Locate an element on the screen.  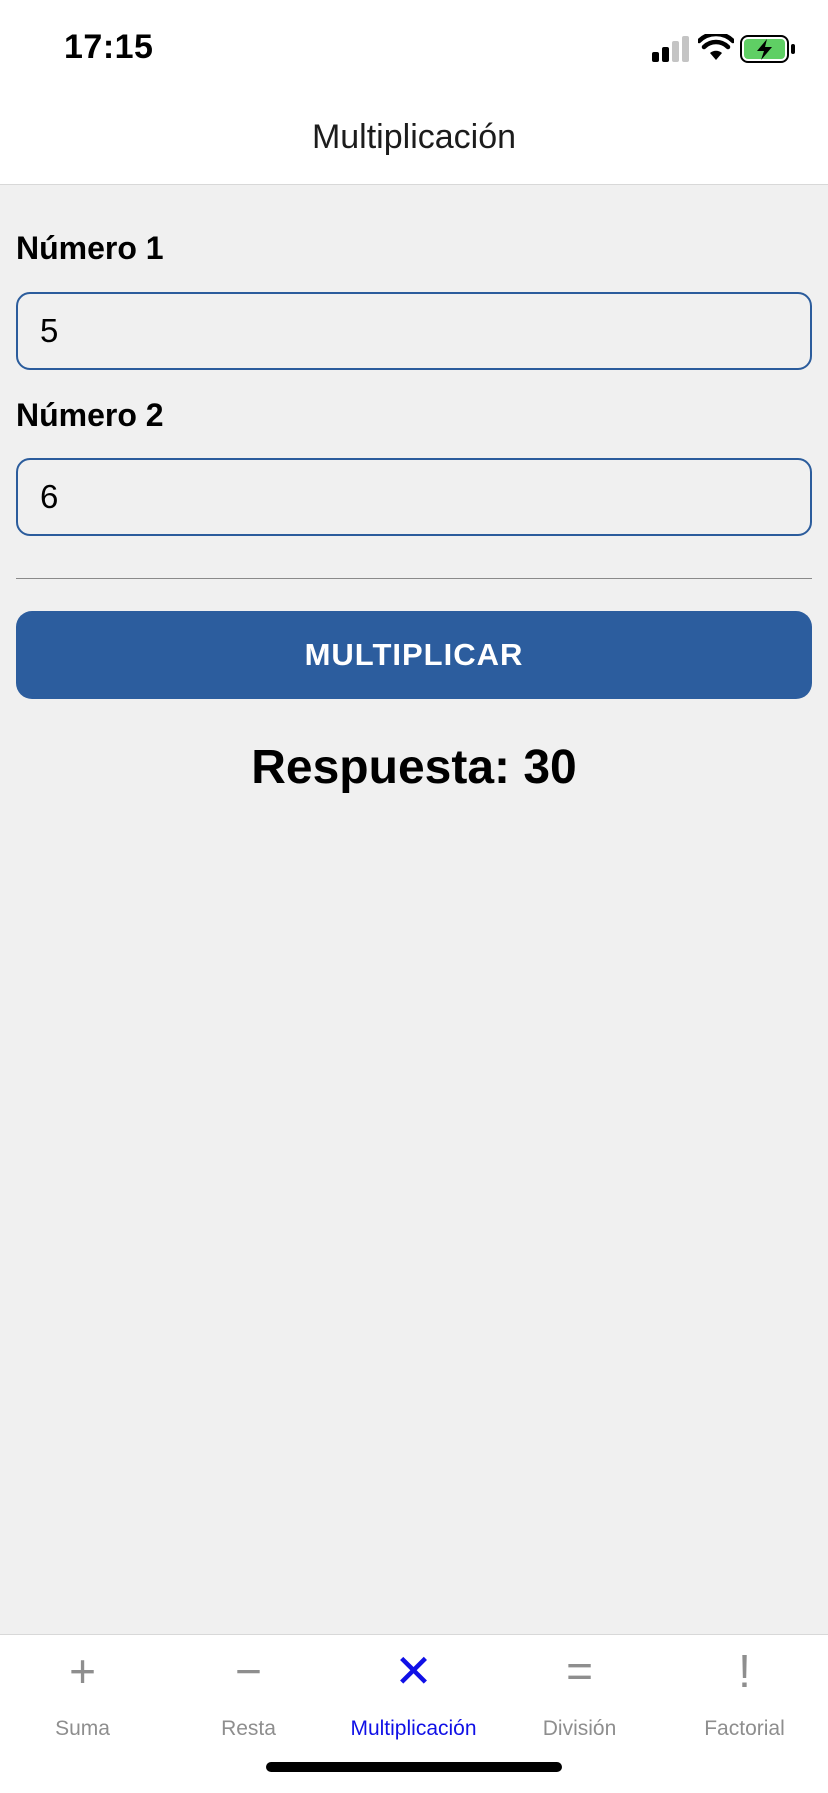
cellular-signal-icon is located at coordinates (670, 49).